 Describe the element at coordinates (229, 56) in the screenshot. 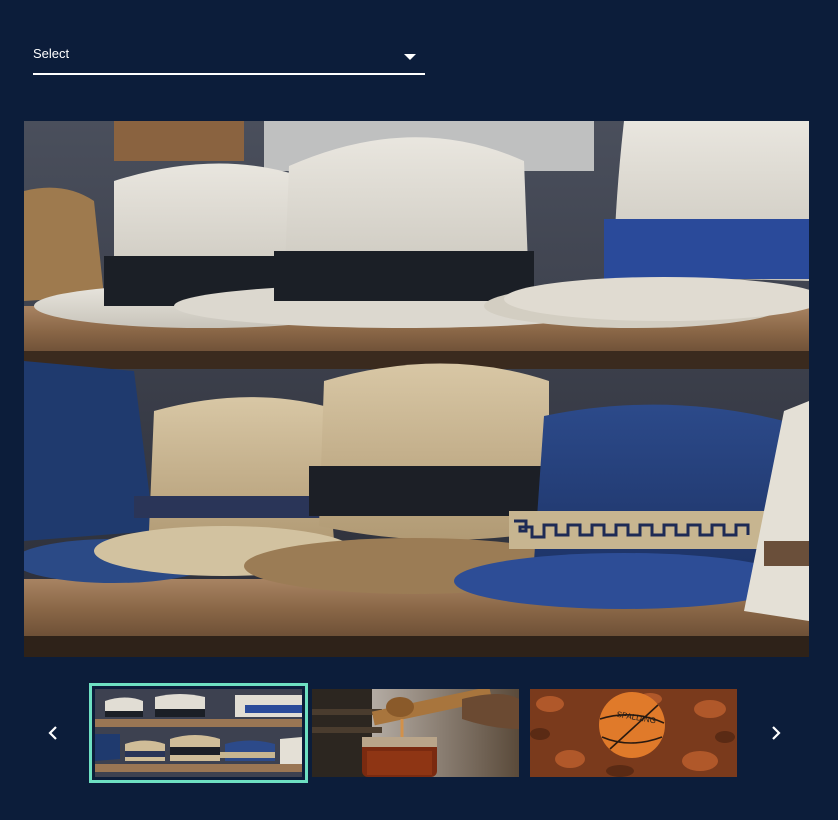

I see `select-dropdown: Select` at that location.